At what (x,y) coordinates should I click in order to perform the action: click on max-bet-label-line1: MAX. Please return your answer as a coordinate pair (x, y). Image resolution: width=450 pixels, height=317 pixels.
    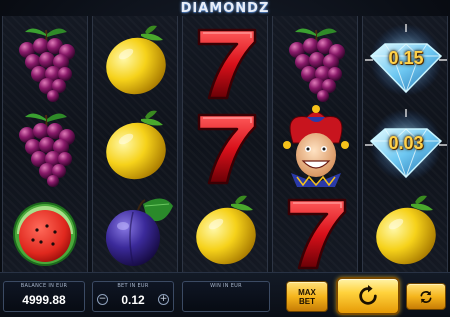
    Looking at the image, I should click on (307, 292).